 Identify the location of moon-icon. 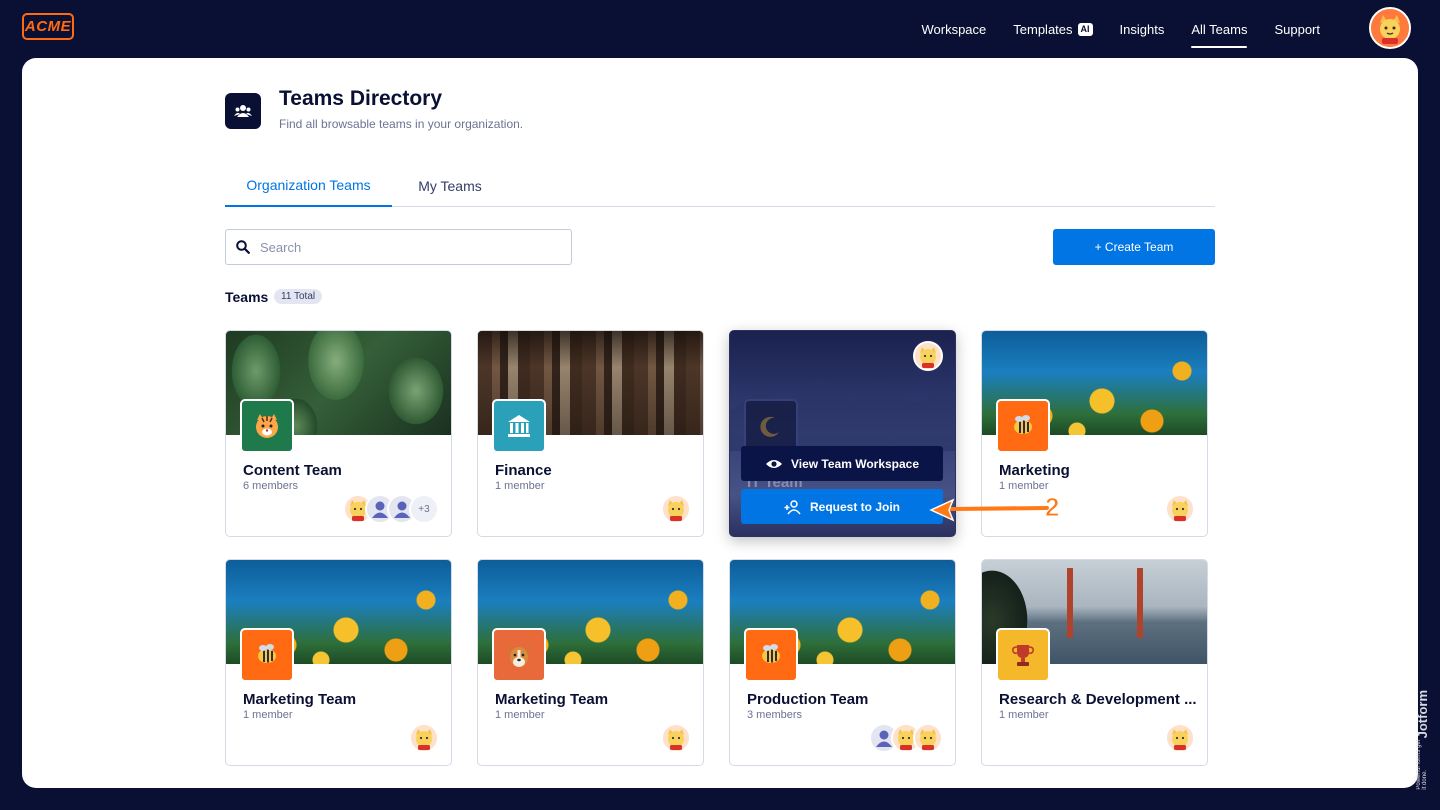
(771, 426).